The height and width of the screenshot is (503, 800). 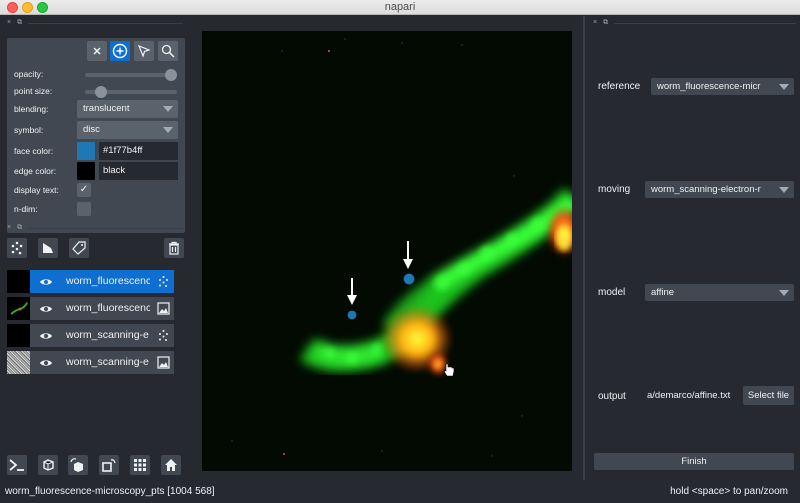 I want to click on face-color-label: face color:, so click(x=34, y=151).